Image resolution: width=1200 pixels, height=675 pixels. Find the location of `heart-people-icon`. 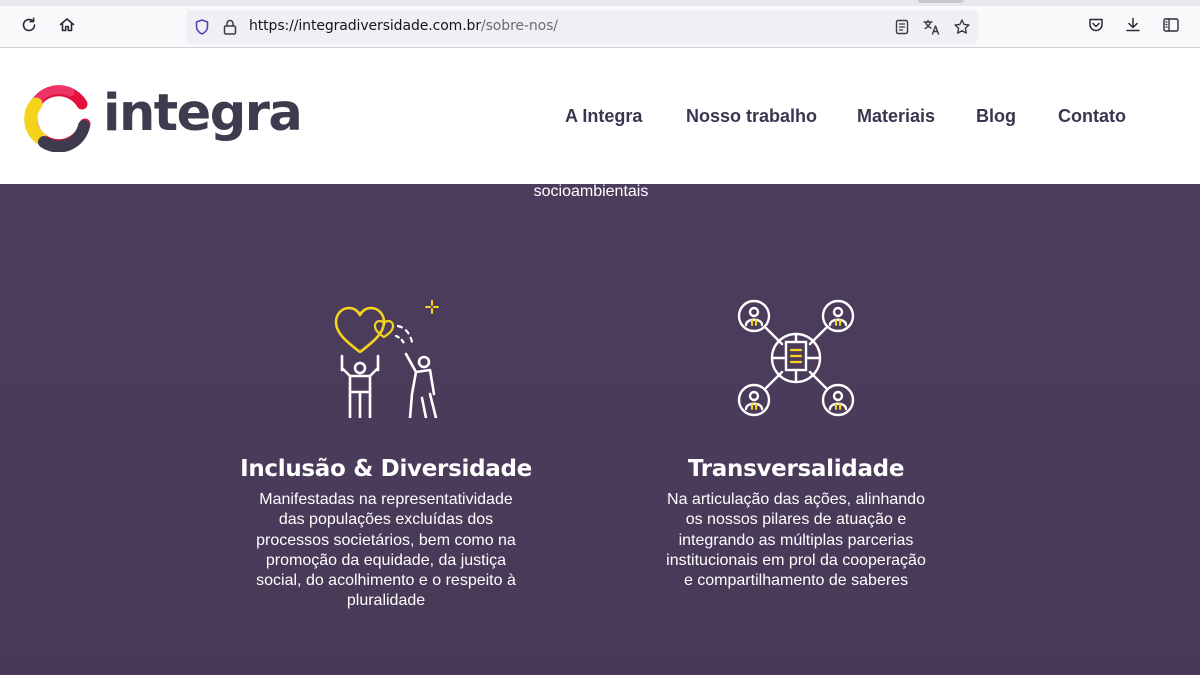

heart-people-icon is located at coordinates (386, 359).